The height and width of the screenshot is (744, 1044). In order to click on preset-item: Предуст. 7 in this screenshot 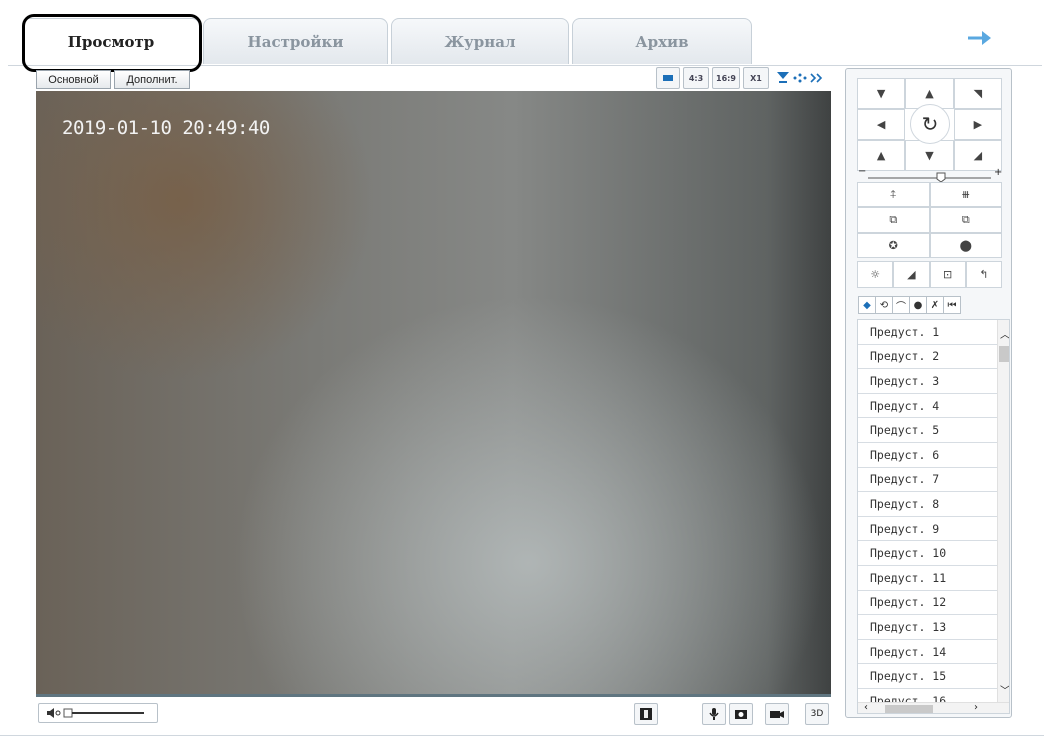, I will do `click(927, 480)`.